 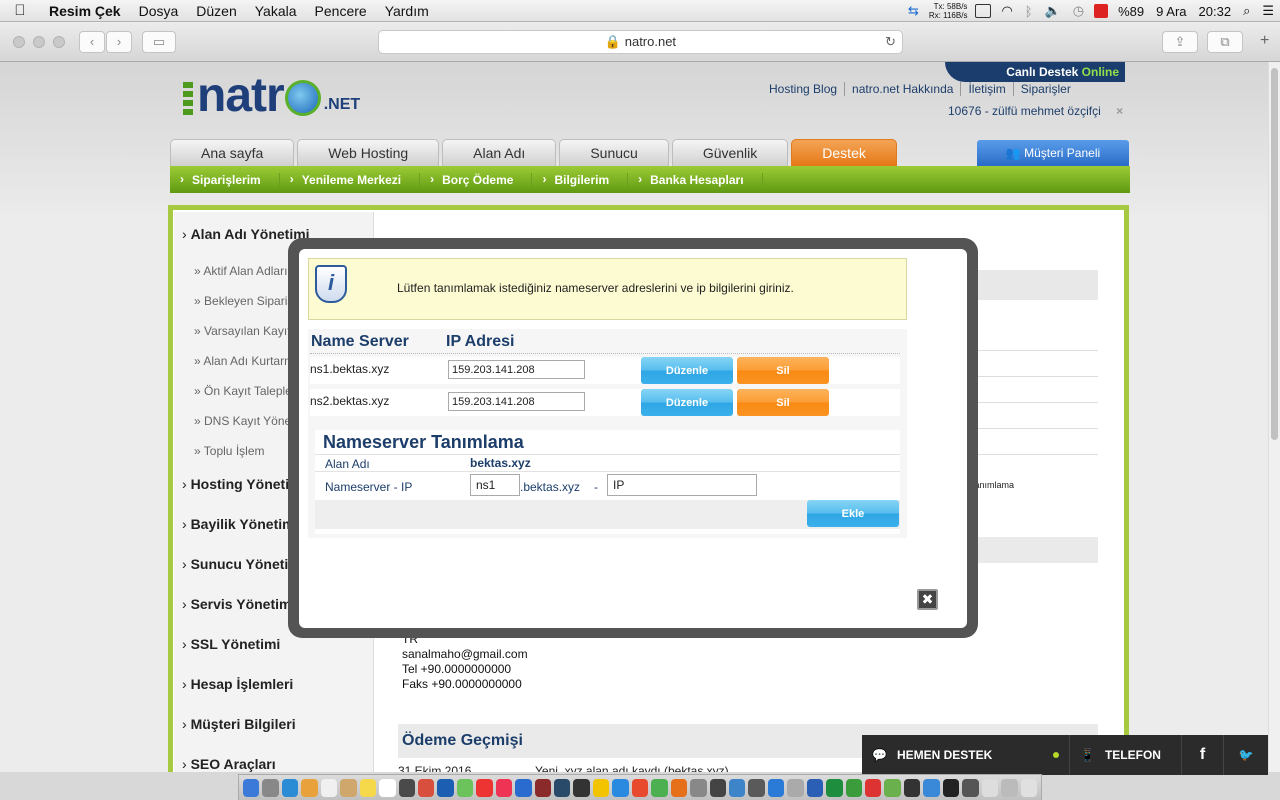 What do you see at coordinates (240, 524) in the screenshot?
I see `sidebar-heading-bayilik: Bayilik Yönetimi` at bounding box center [240, 524].